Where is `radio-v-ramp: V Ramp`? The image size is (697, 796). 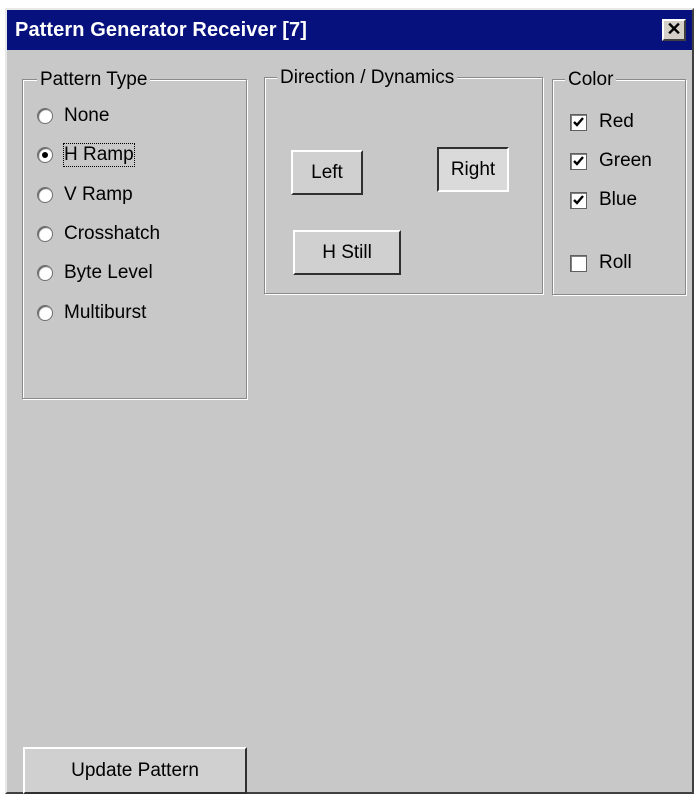 radio-v-ramp: V Ramp is located at coordinates (85, 195).